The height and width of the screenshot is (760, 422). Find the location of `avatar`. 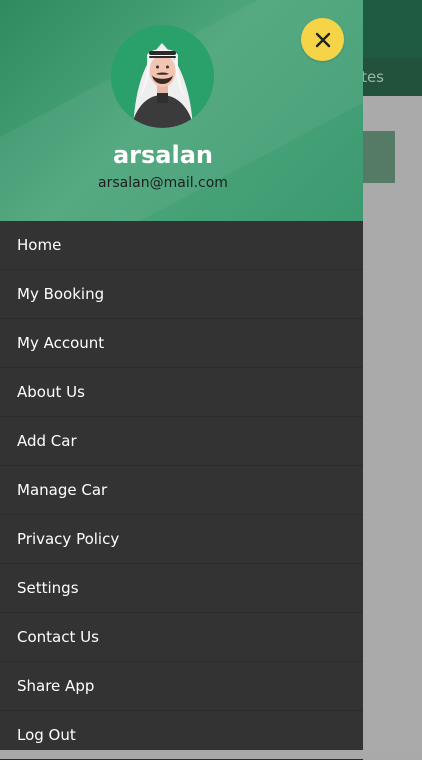

avatar is located at coordinates (162, 76).